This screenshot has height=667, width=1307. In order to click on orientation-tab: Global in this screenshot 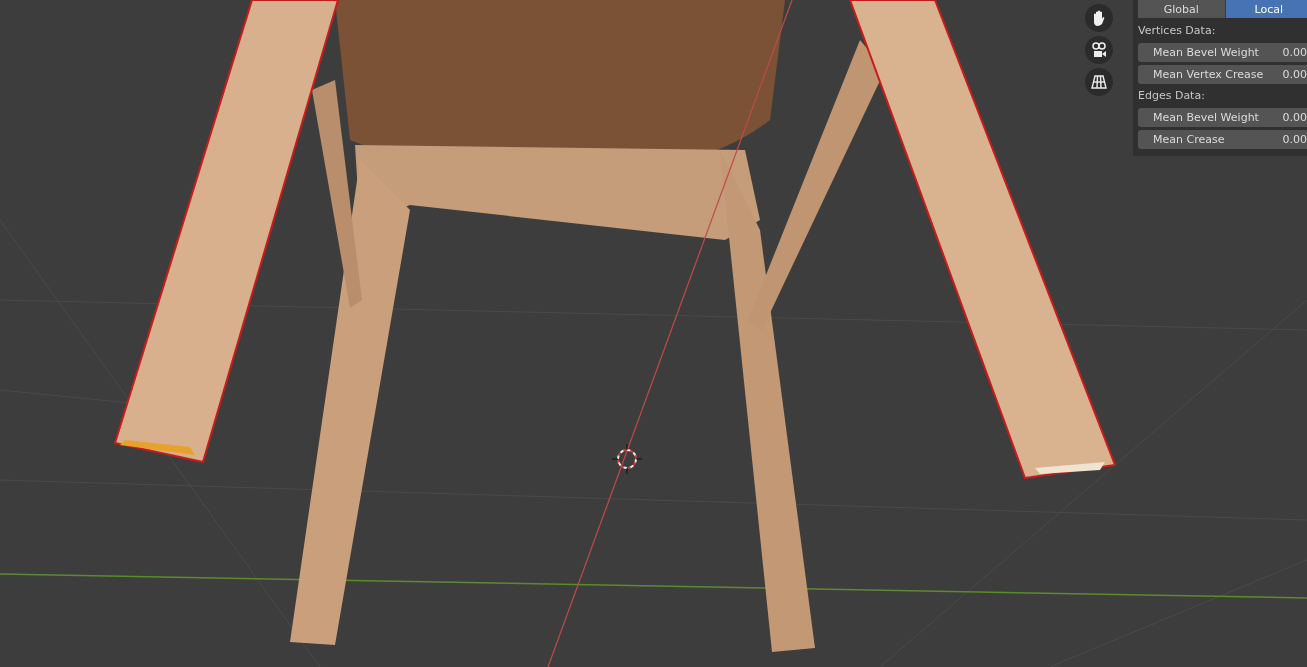, I will do `click(1182, 9)`.